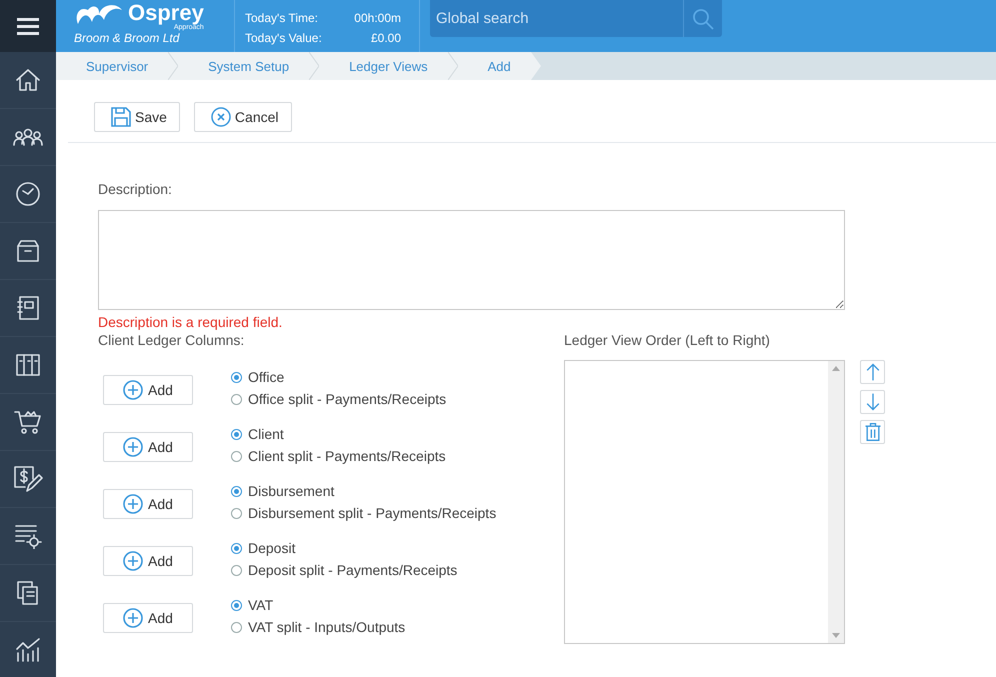 The height and width of the screenshot is (677, 996). I want to click on cancel-button: Cancel, so click(243, 117).